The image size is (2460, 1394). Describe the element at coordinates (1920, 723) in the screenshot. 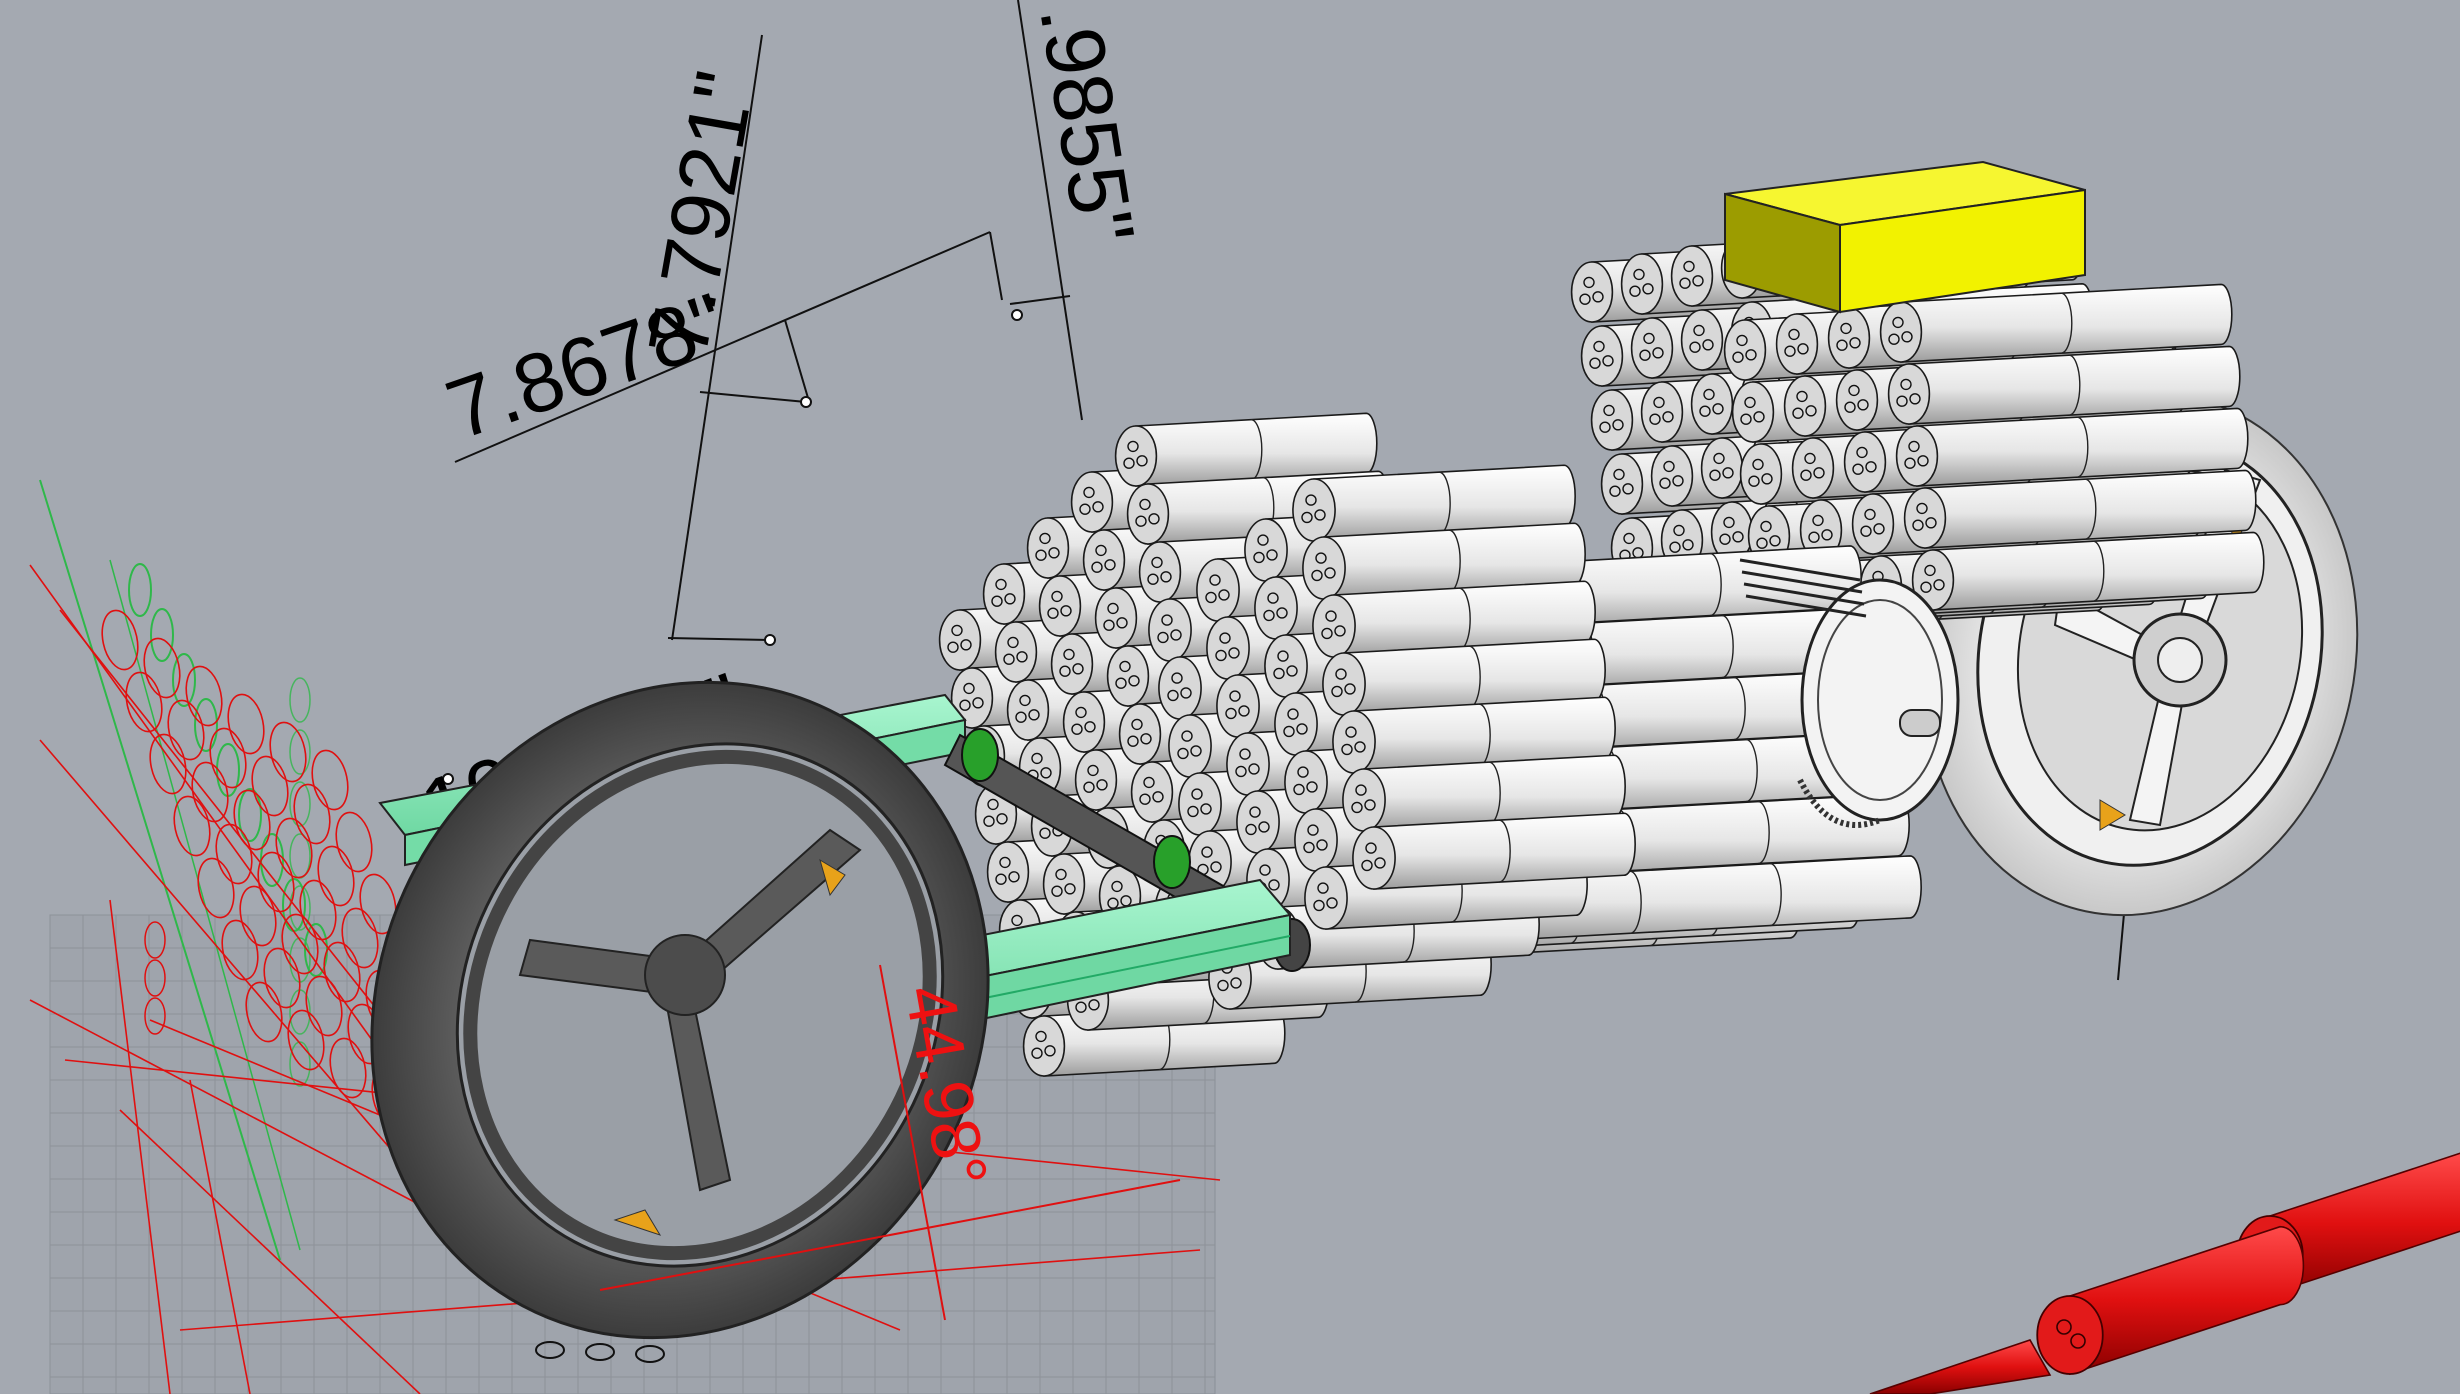

I see `motor-shaft` at that location.